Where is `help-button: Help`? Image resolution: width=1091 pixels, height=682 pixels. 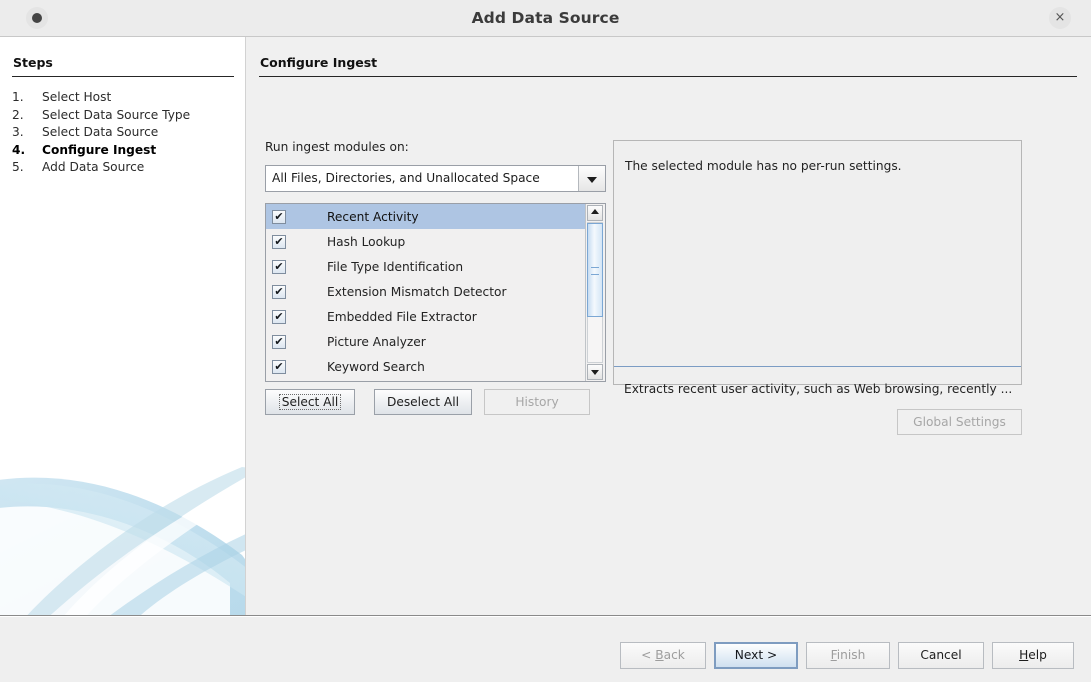 help-button: Help is located at coordinates (1033, 655).